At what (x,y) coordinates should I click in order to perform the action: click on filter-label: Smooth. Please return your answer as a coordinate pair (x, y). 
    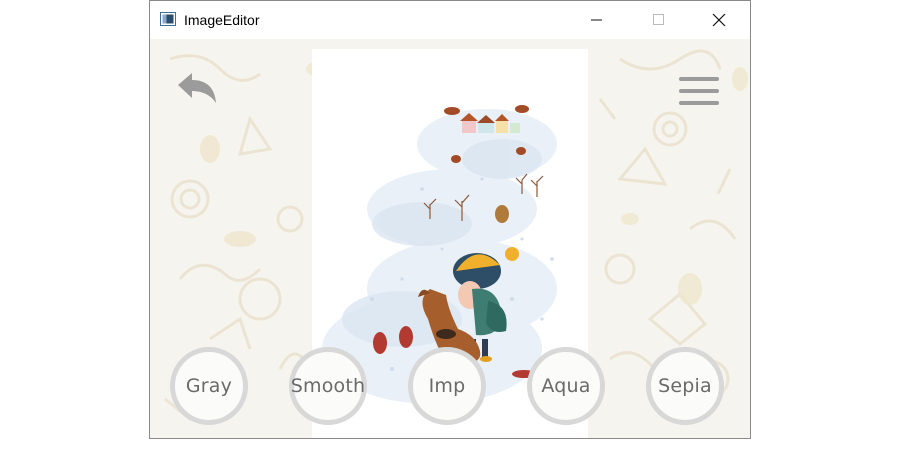
    Looking at the image, I should click on (328, 386).